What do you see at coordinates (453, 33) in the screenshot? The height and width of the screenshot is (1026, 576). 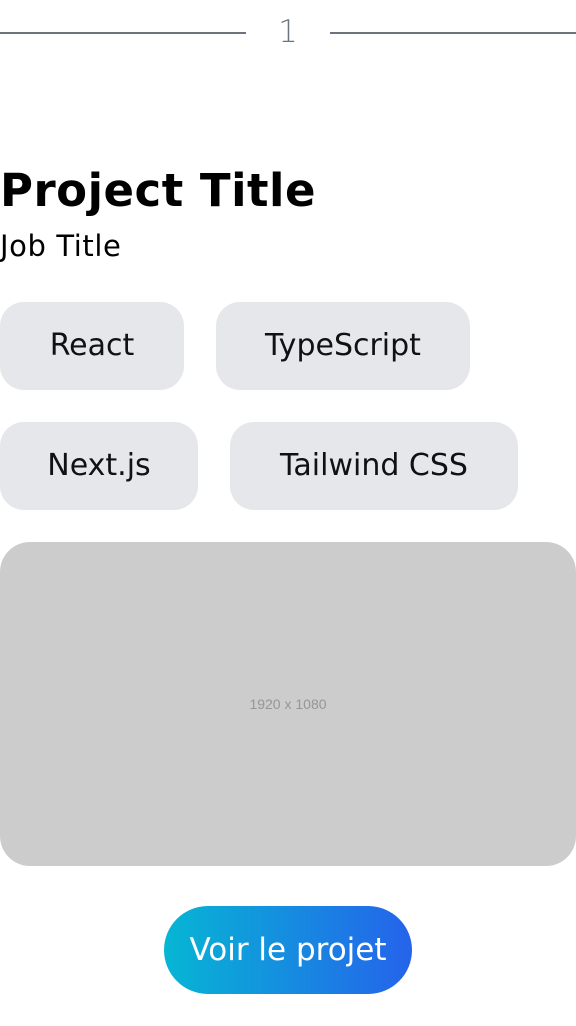 I see `divider-line-right` at bounding box center [453, 33].